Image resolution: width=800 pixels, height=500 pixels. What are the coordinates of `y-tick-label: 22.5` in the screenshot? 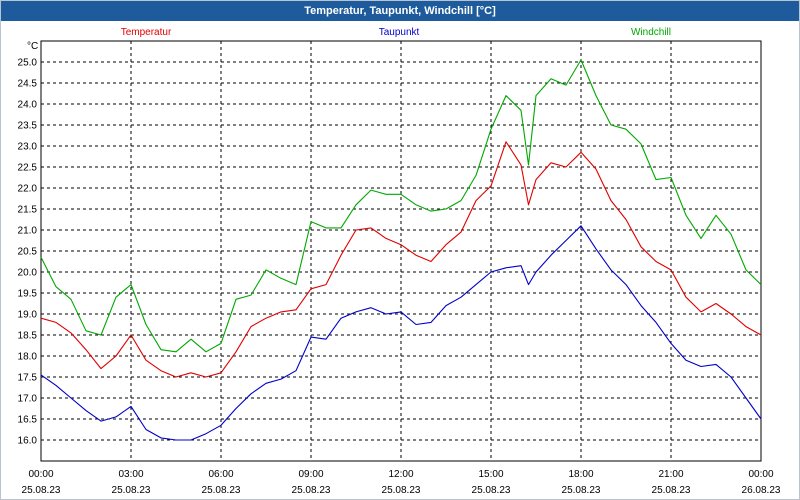 It's located at (28, 168).